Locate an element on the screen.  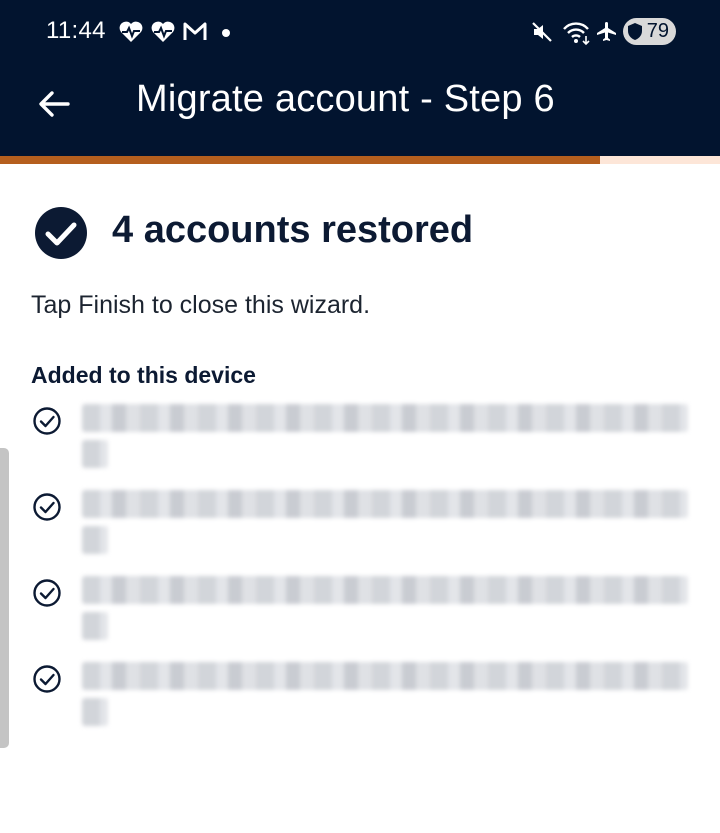
gmail-icon is located at coordinates (195, 31).